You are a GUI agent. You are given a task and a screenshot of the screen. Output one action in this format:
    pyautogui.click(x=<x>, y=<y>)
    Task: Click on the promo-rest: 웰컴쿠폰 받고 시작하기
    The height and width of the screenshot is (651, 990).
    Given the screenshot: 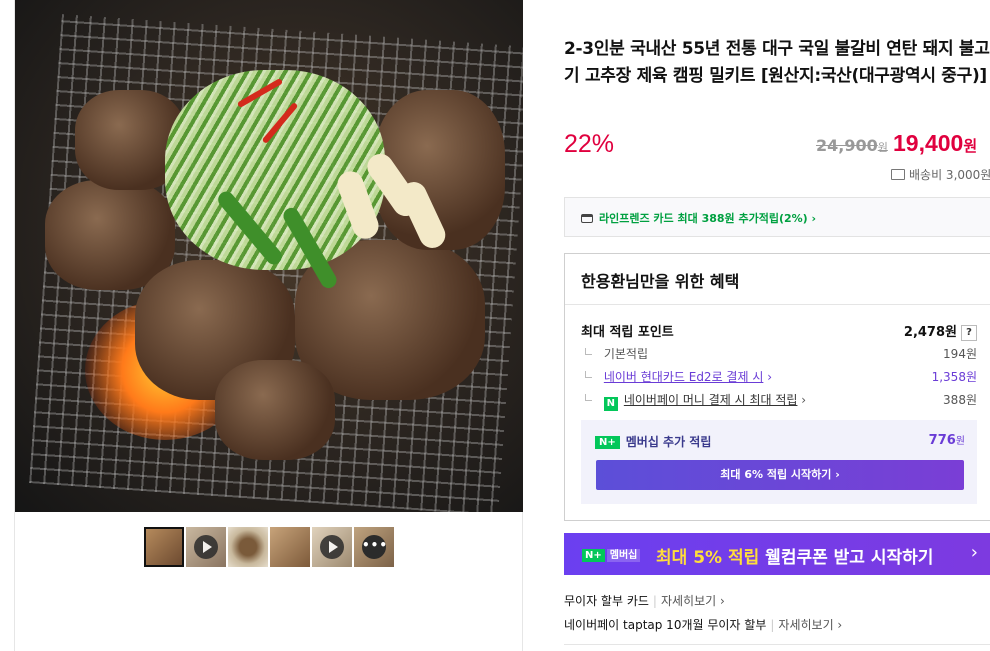 What is the action you would take?
    pyautogui.click(x=846, y=558)
    